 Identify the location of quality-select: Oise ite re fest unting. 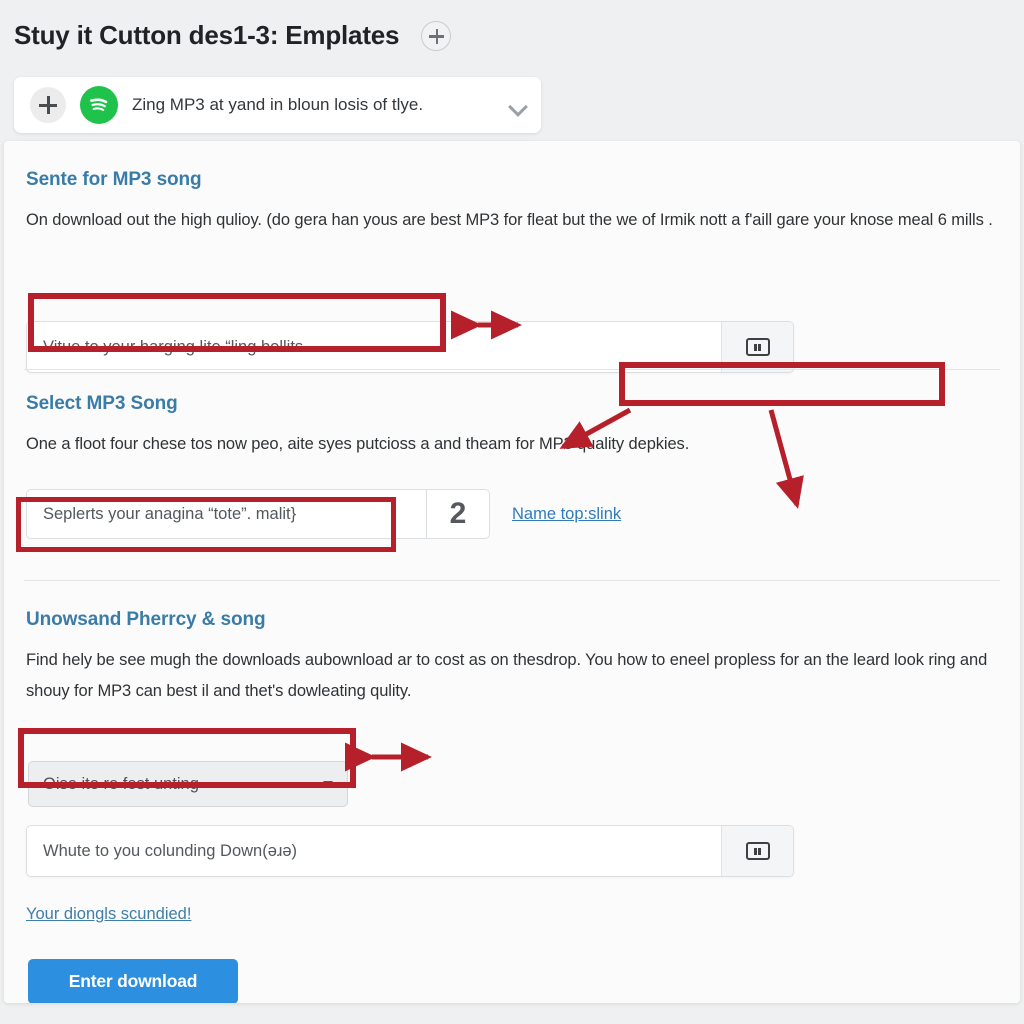
(188, 784).